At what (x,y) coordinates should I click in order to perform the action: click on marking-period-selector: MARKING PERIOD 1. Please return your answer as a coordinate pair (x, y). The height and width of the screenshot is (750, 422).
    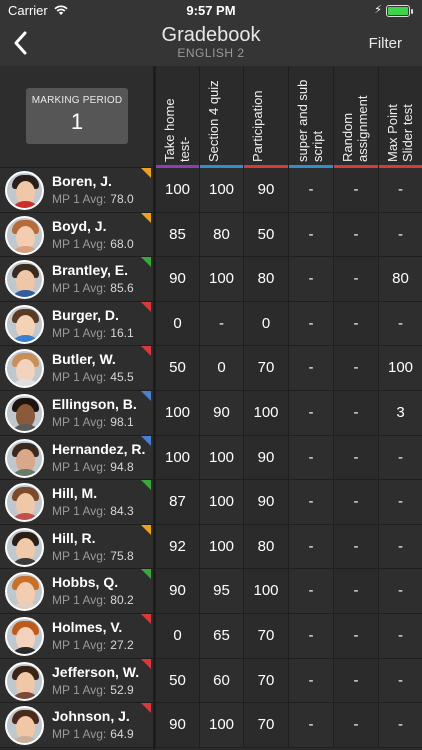
    Looking at the image, I should click on (77, 116).